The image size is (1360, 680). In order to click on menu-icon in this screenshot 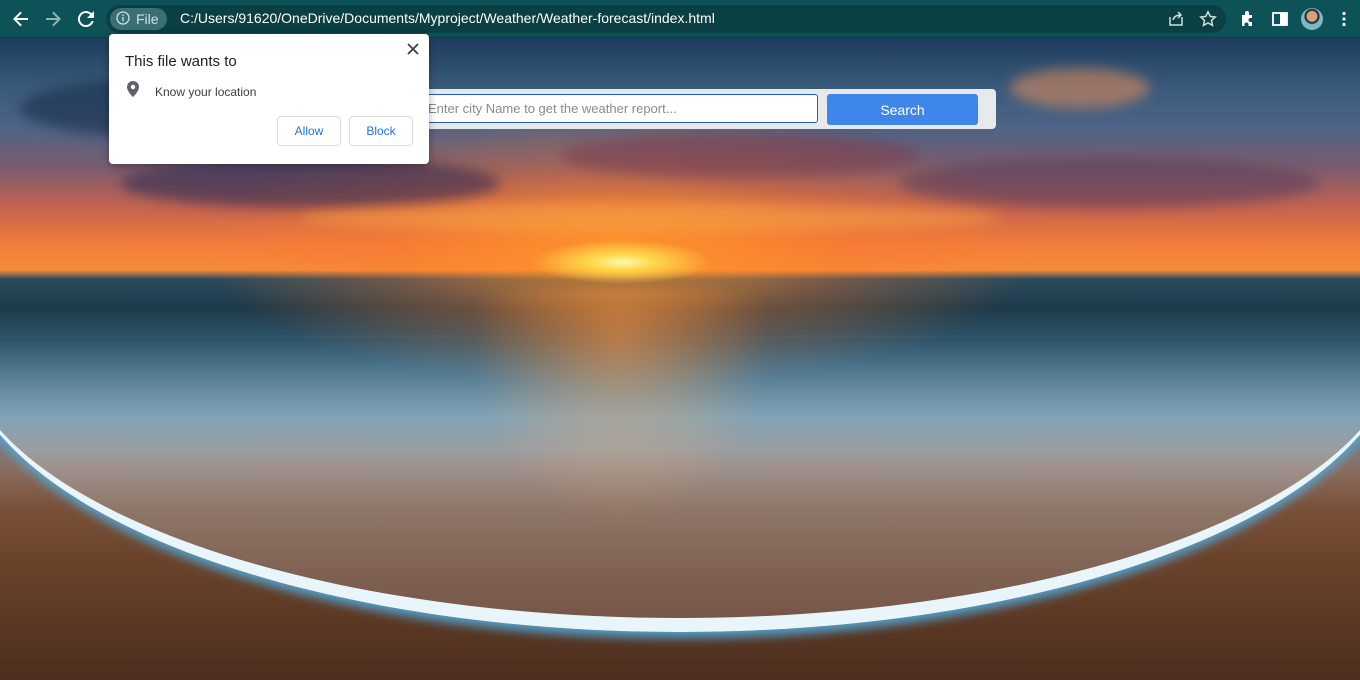, I will do `click(1344, 19)`.